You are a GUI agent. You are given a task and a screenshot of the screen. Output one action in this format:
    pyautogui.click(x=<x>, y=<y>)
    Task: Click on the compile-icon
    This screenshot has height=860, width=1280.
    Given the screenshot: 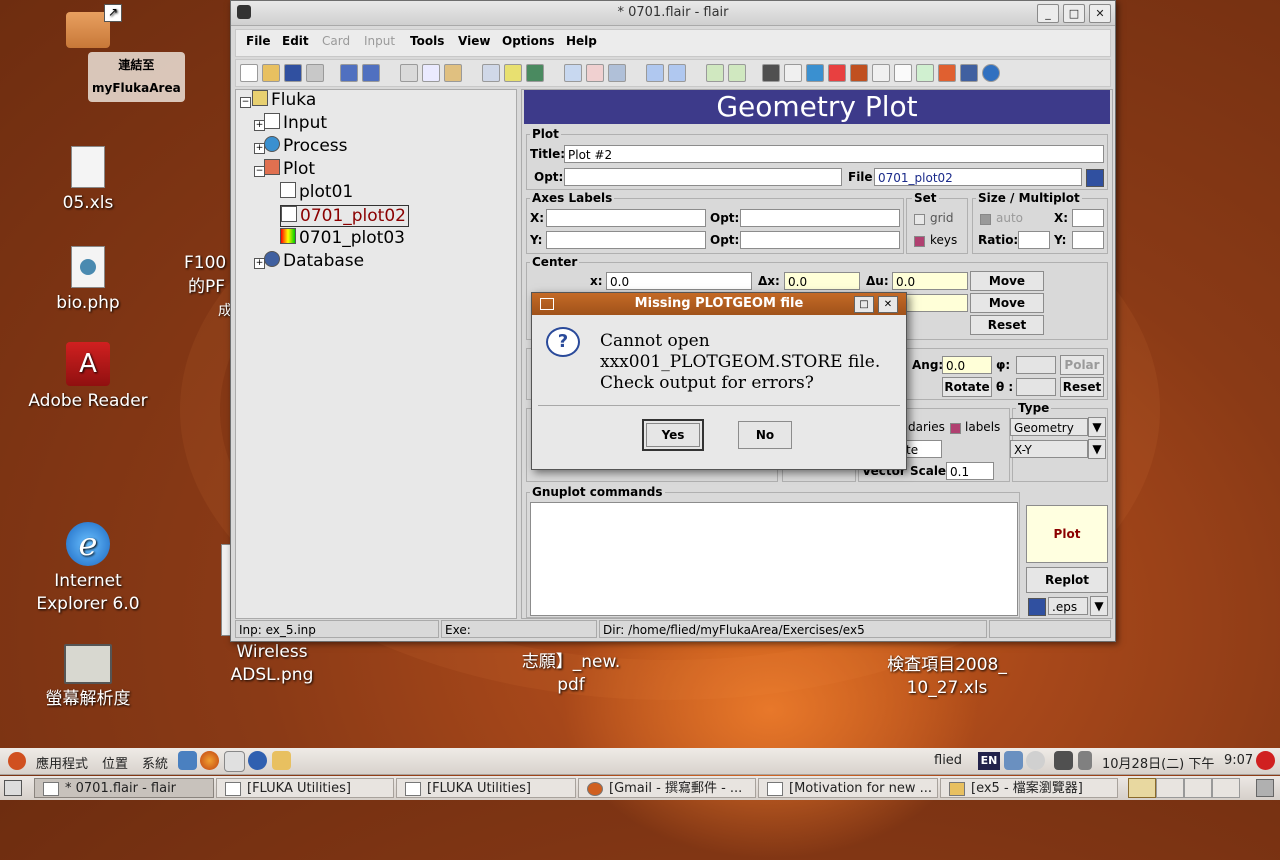 What is the action you would take?
    pyautogui.click(x=771, y=73)
    